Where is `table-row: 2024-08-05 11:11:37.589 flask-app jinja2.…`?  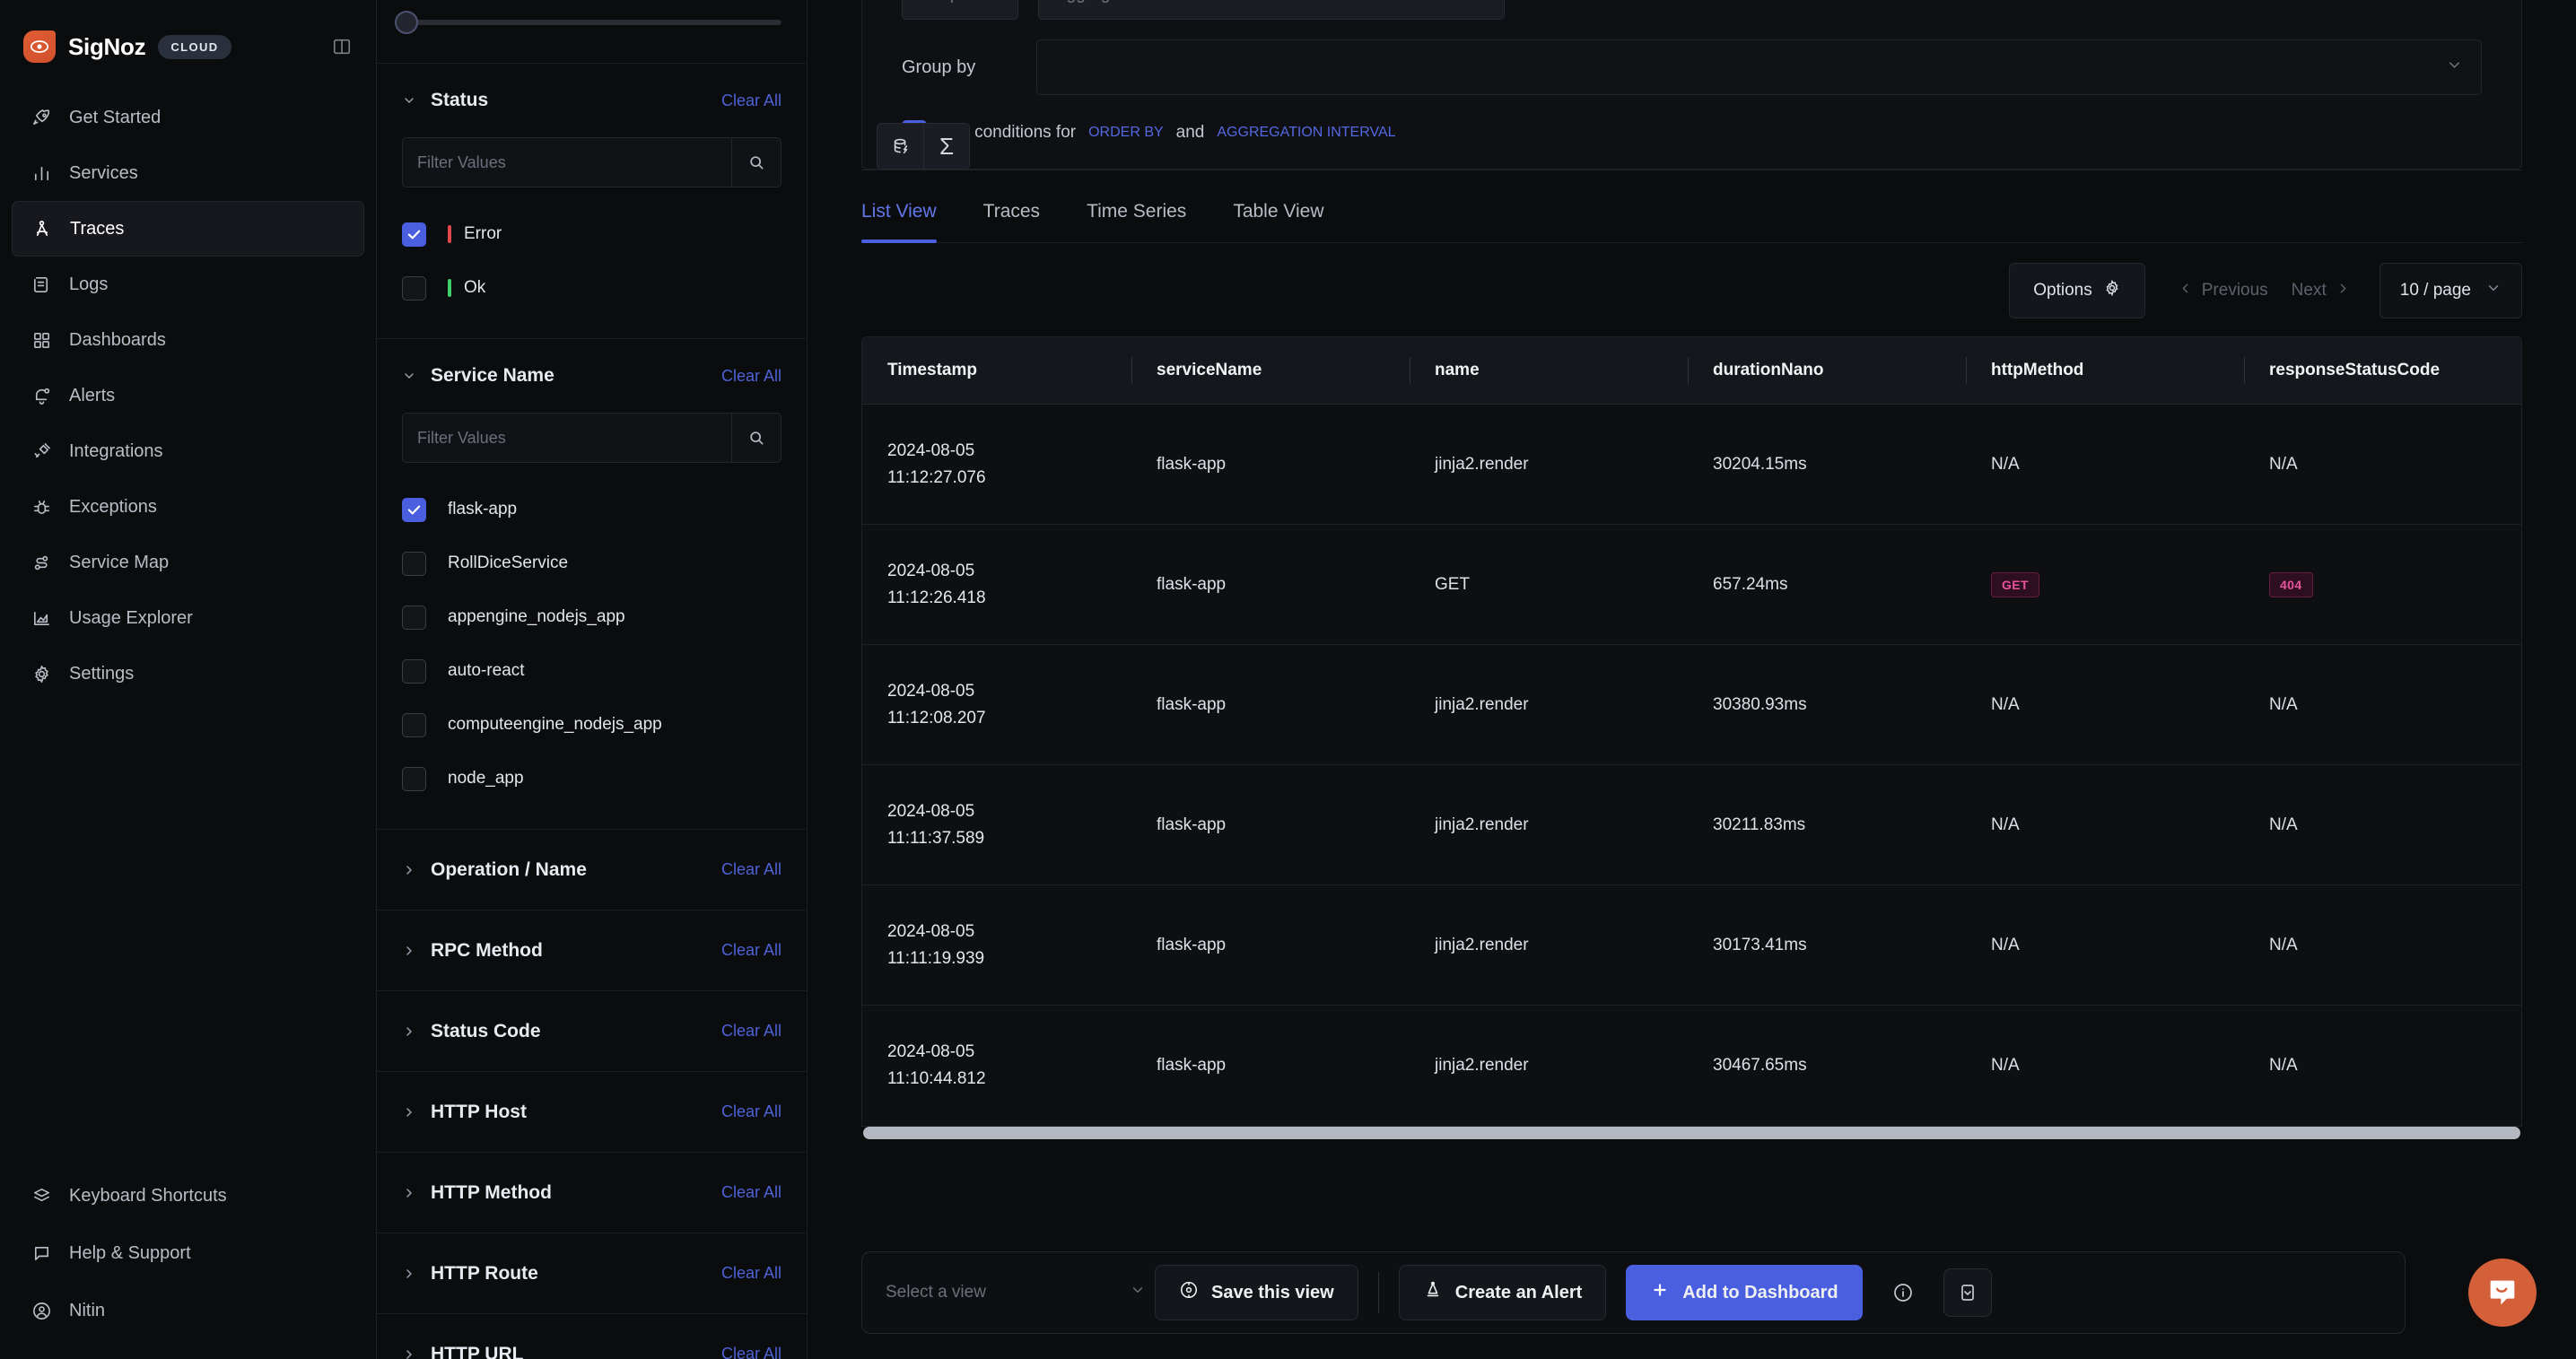
table-row: 2024-08-05 11:11:37.589 flask-app jinja2.… is located at coordinates (1692, 824).